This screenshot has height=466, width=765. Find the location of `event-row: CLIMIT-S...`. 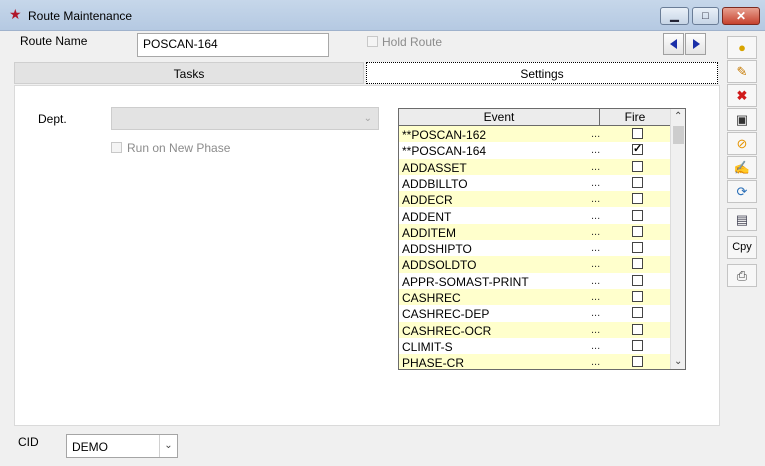

event-row: CLIMIT-S... is located at coordinates (534, 346).